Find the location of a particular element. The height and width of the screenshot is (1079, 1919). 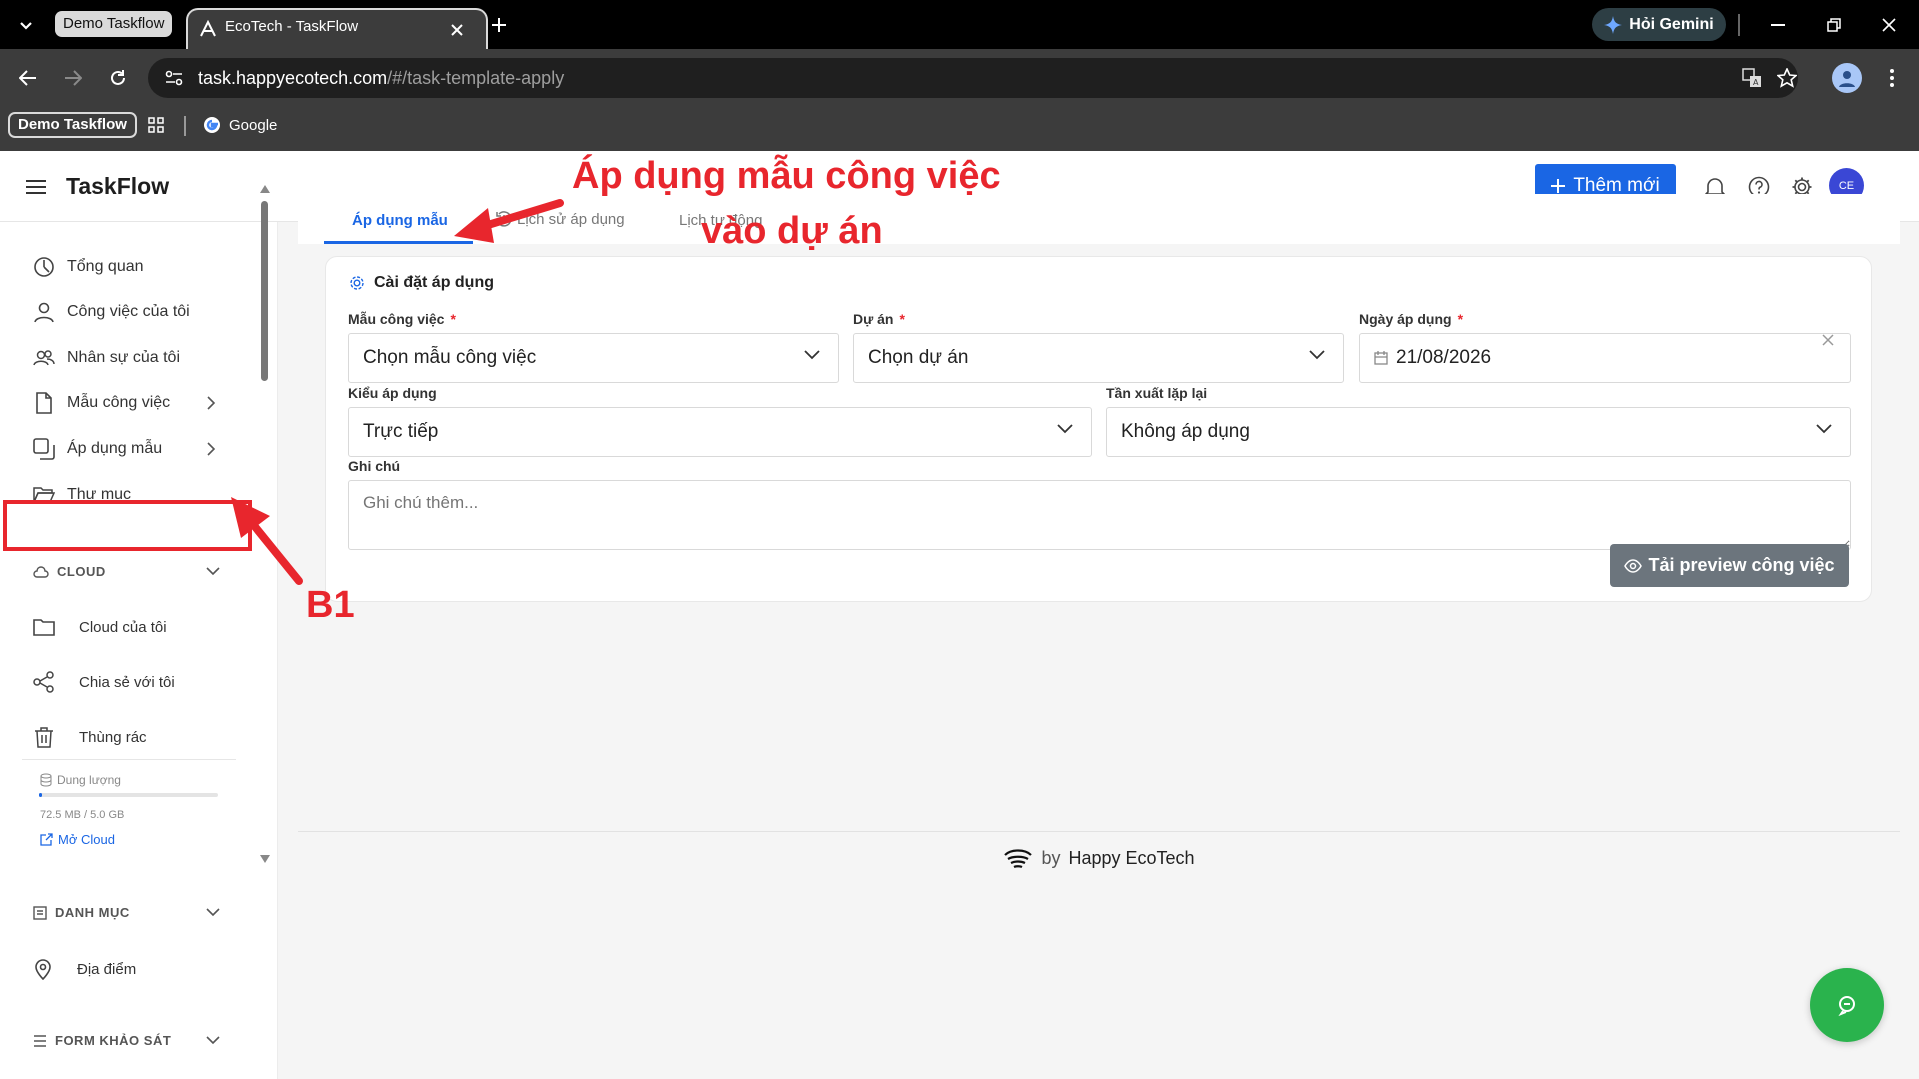

arrow-to-sidebar-icon is located at coordinates (267, 541).